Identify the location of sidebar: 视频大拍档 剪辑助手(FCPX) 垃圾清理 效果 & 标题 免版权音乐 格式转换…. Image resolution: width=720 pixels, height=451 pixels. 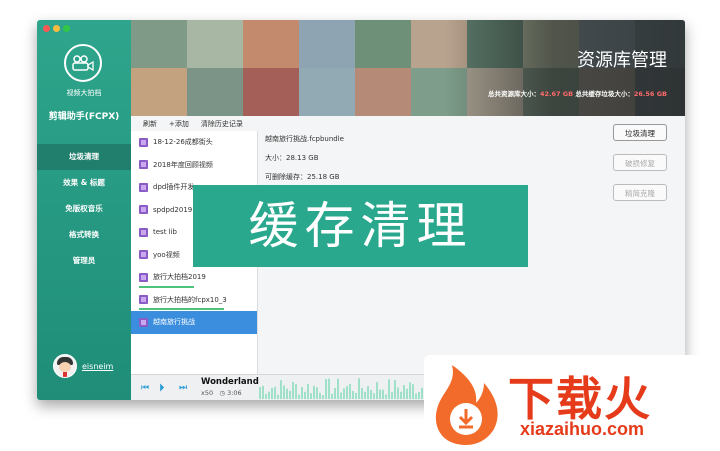
(84, 210).